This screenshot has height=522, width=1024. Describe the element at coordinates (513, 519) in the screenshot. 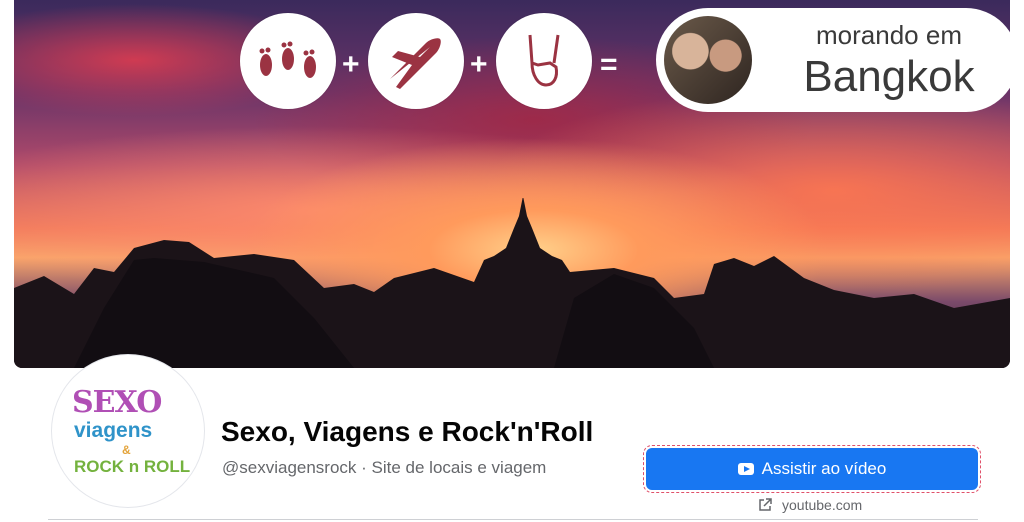

I see `section-divider` at that location.